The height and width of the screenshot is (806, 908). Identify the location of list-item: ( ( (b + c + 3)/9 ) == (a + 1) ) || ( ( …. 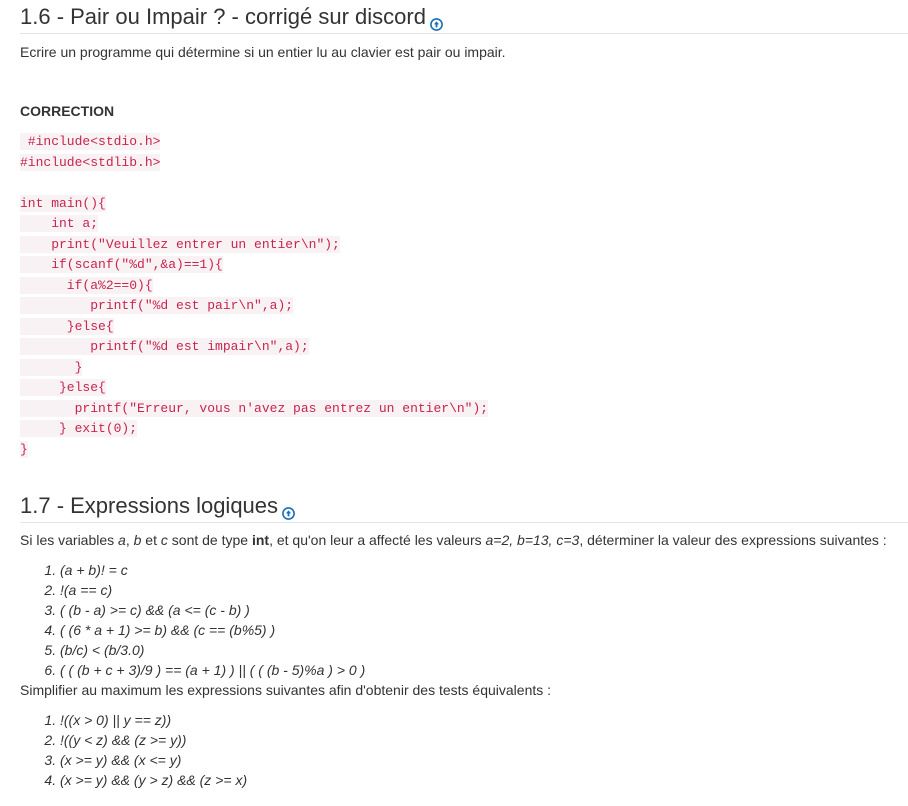
(212, 670).